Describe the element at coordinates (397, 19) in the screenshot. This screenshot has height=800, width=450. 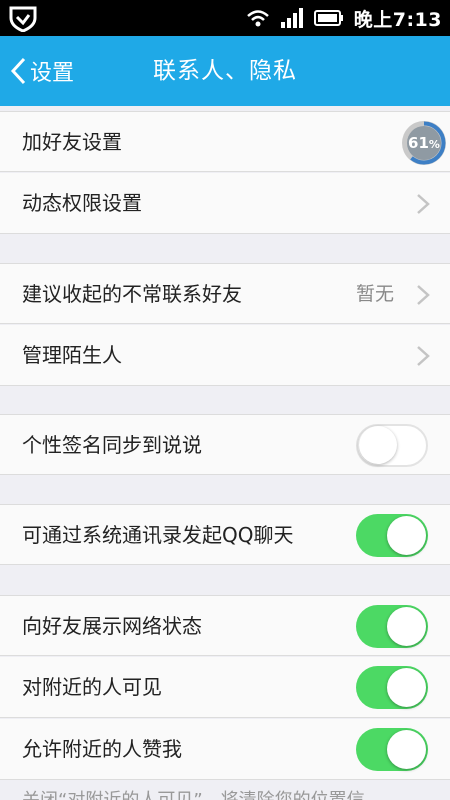
I see `status-time: 晚上7:13` at that location.